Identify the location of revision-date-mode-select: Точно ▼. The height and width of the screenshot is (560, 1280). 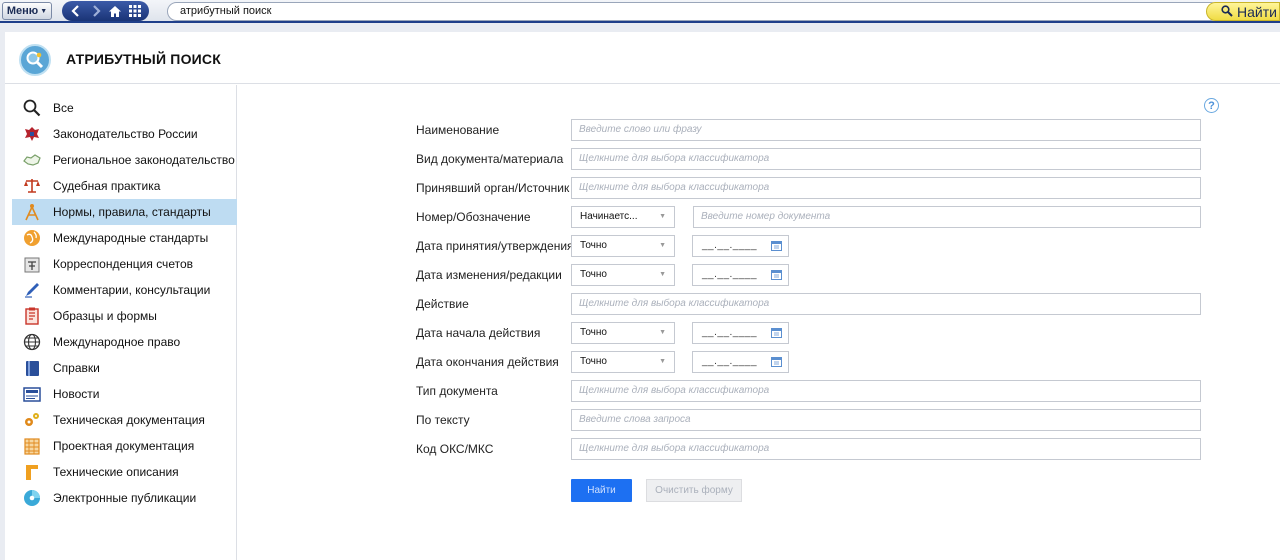
(623, 275).